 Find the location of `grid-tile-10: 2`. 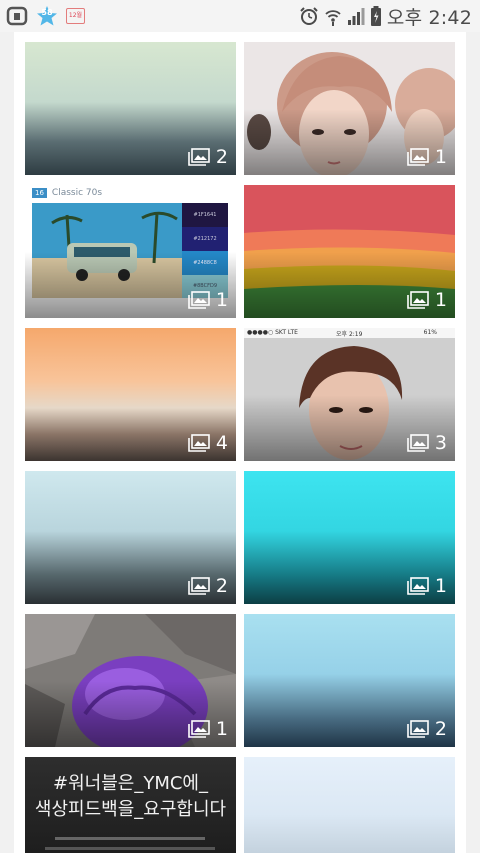

grid-tile-10: 2 is located at coordinates (349, 680).